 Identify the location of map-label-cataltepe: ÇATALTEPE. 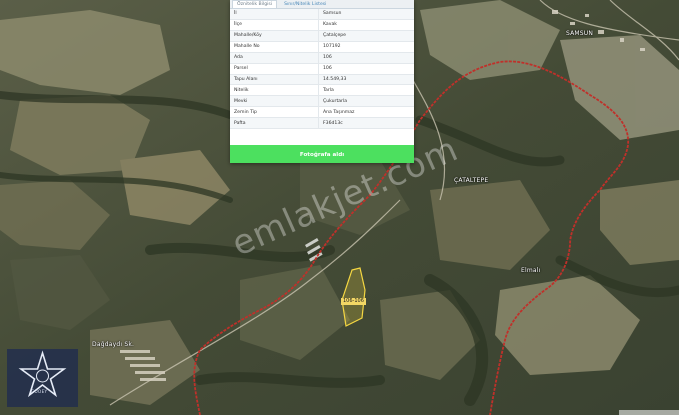
(471, 180).